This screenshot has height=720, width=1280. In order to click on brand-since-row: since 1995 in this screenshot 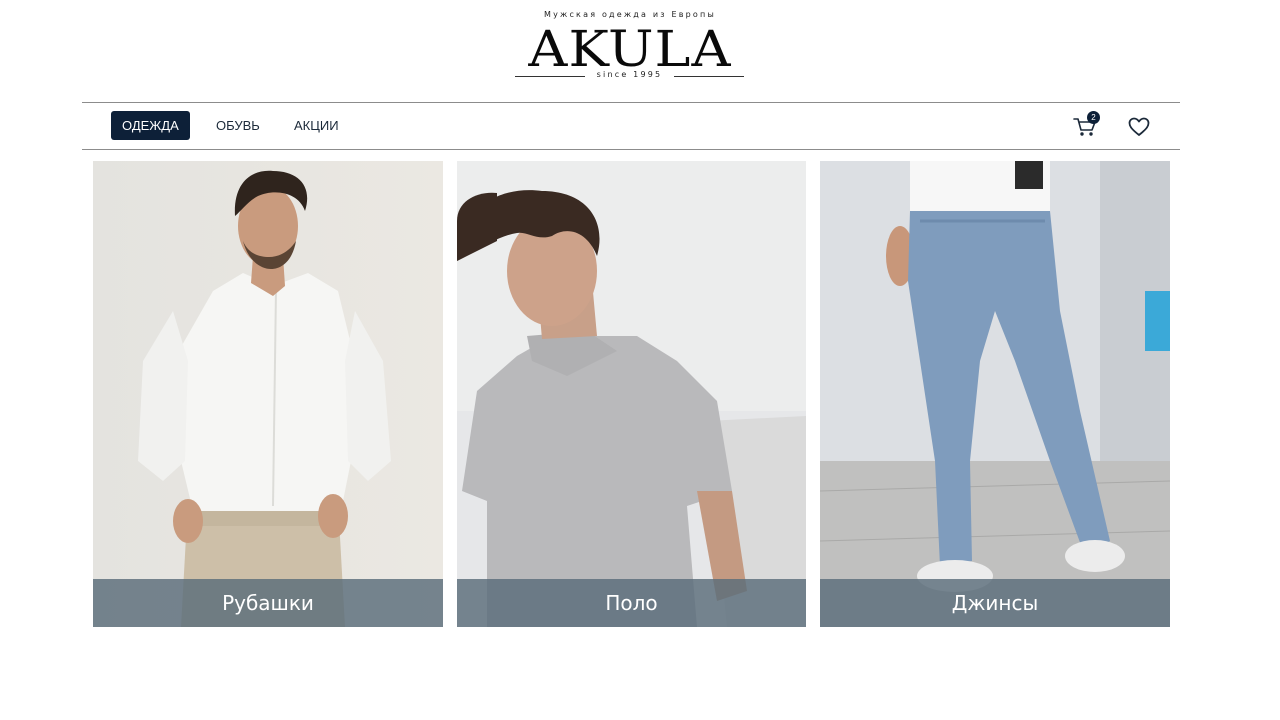, I will do `click(629, 76)`.